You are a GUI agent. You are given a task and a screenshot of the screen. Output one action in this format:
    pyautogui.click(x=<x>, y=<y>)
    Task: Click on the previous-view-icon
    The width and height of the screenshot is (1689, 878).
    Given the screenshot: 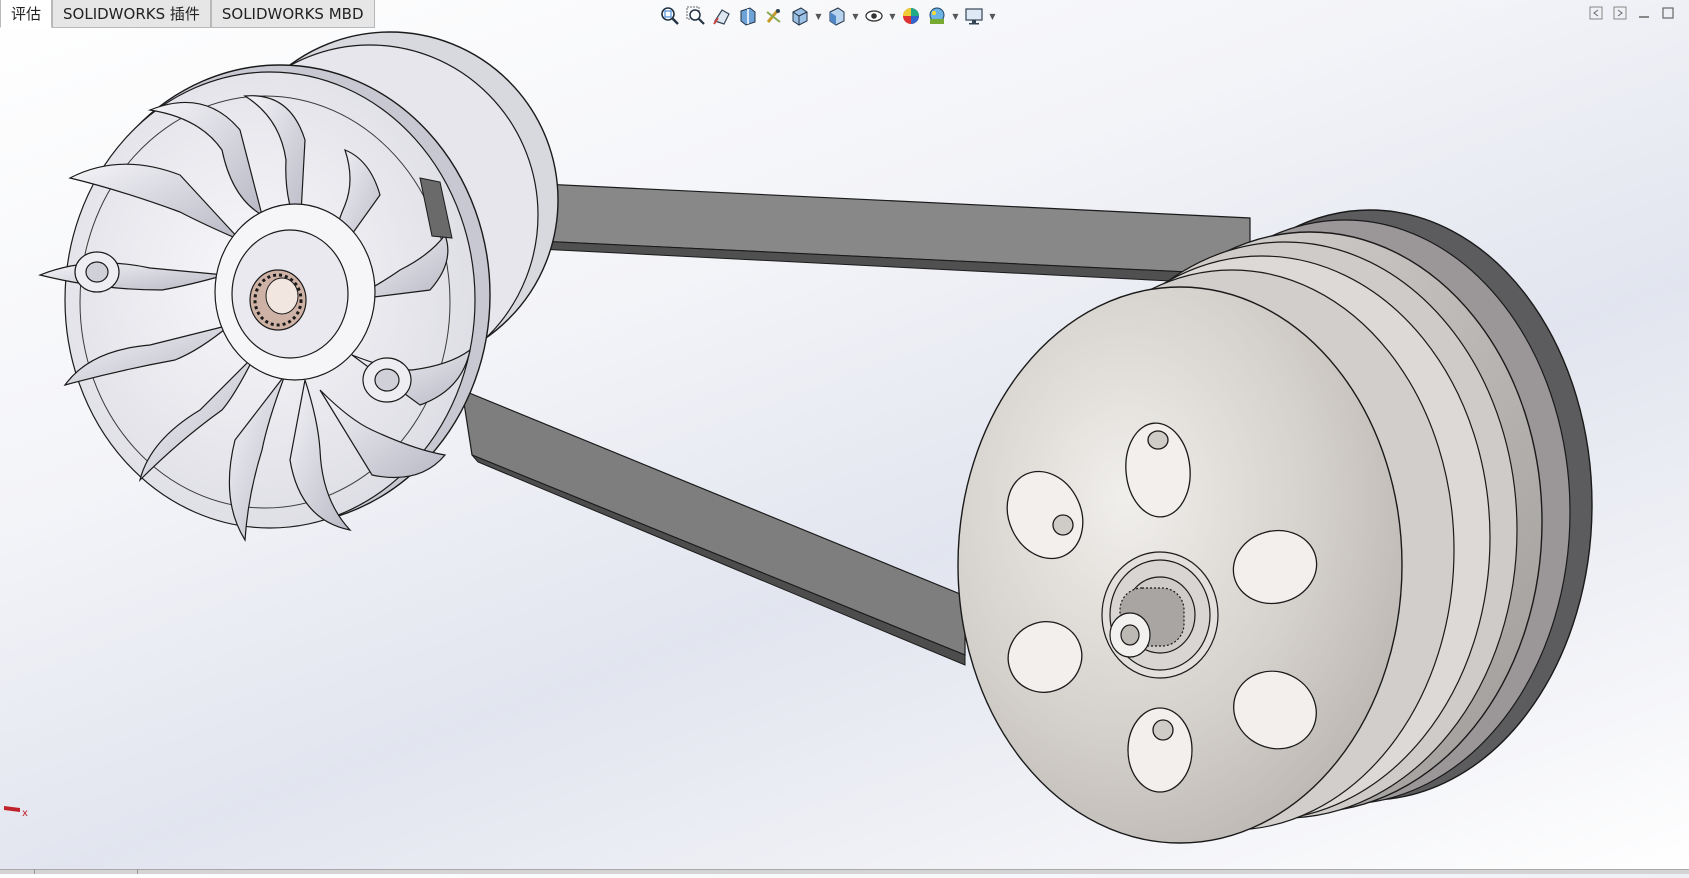 What is the action you would take?
    pyautogui.click(x=722, y=16)
    